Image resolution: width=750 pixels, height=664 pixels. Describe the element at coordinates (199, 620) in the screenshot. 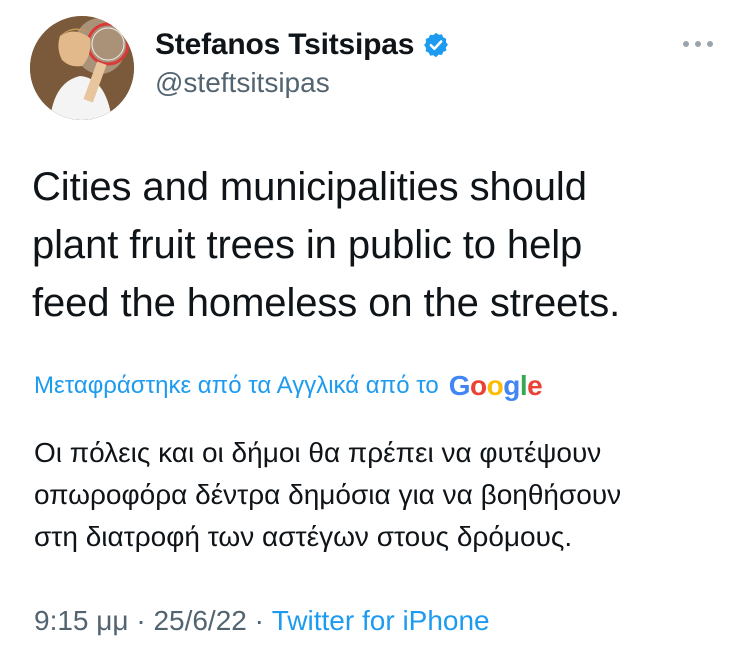

I see `tweet-date: 25/6/22` at that location.